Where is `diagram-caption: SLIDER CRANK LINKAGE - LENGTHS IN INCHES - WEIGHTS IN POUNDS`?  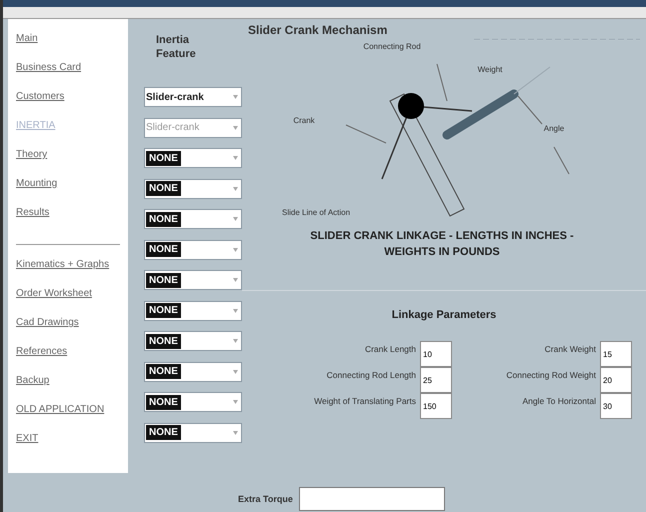 diagram-caption: SLIDER CRANK LINKAGE - LENGTHS IN INCHES - WEIGHTS IN POUNDS is located at coordinates (442, 244).